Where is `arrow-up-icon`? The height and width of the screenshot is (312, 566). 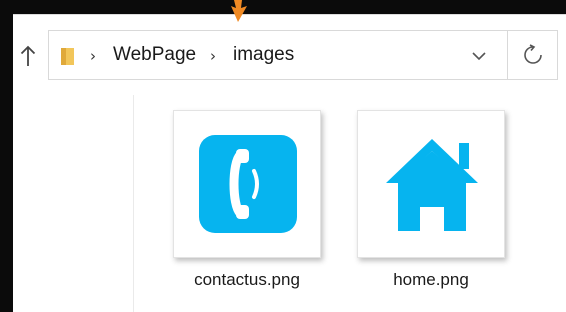 arrow-up-icon is located at coordinates (28, 55).